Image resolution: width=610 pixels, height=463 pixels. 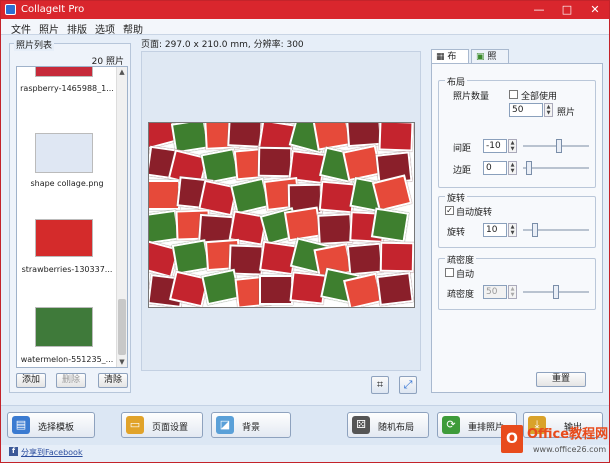 I want to click on spacing-slider, so click(x=556, y=146).